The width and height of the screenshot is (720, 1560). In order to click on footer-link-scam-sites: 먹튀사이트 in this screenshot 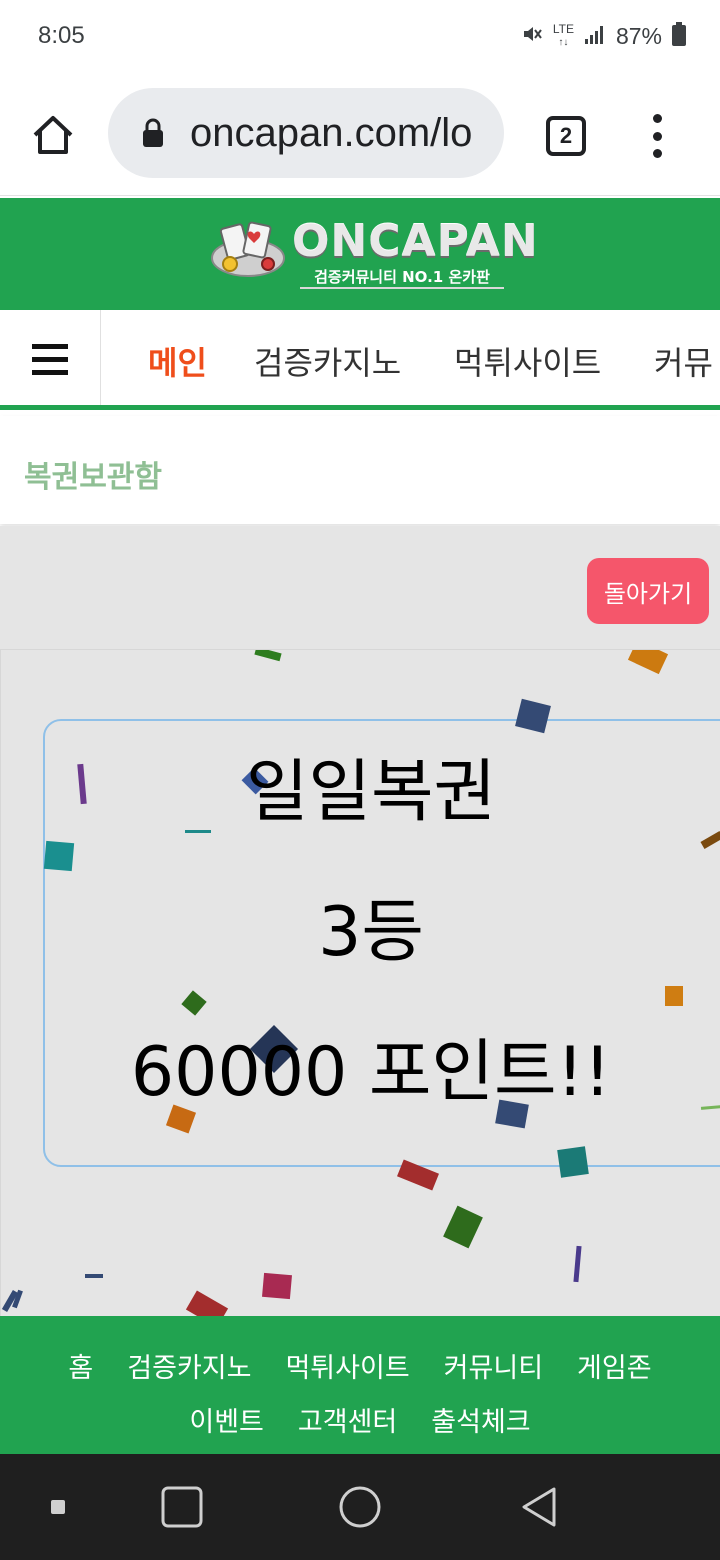, I will do `click(347, 1365)`.